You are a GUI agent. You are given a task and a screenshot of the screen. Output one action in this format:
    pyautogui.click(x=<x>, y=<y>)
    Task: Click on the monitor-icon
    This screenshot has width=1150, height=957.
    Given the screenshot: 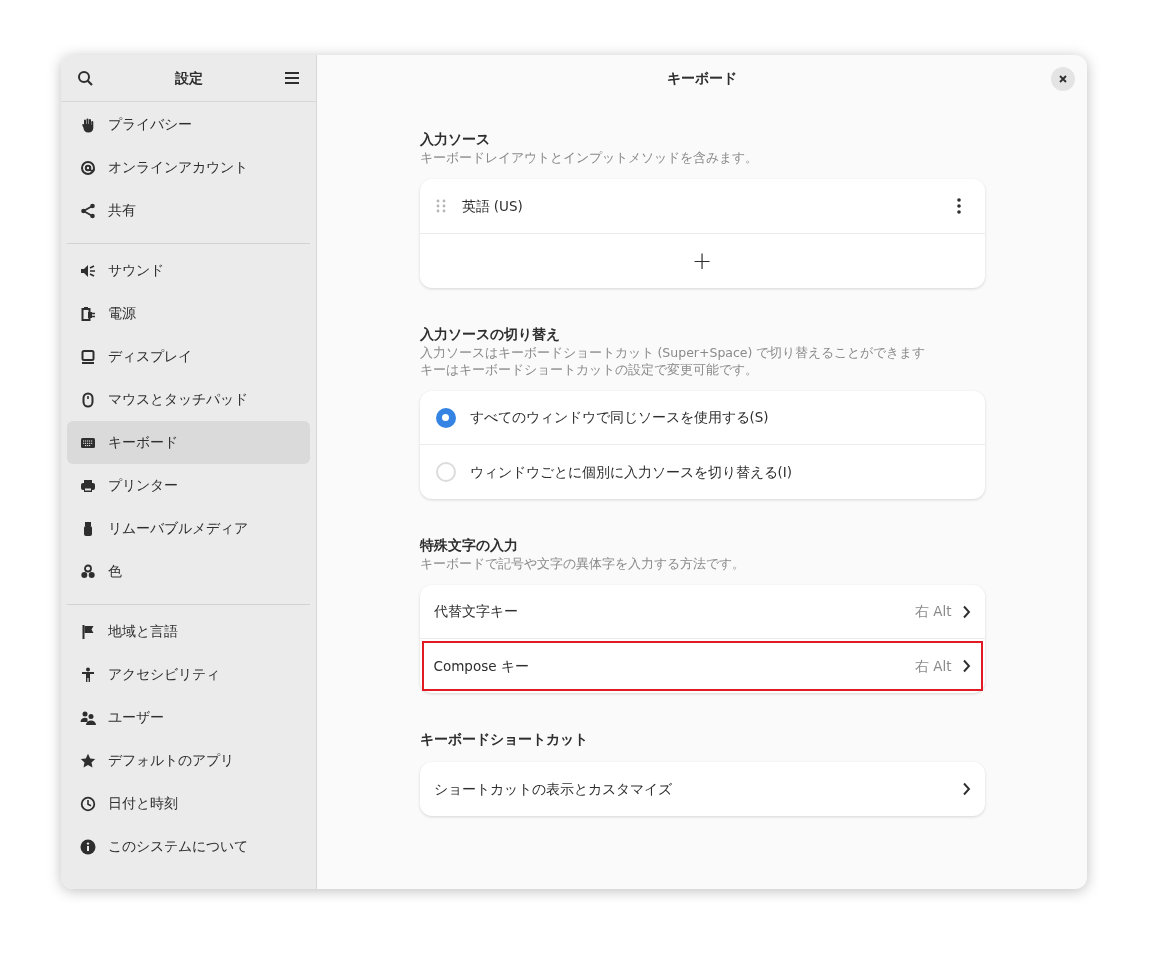 What is the action you would take?
    pyautogui.click(x=88, y=356)
    